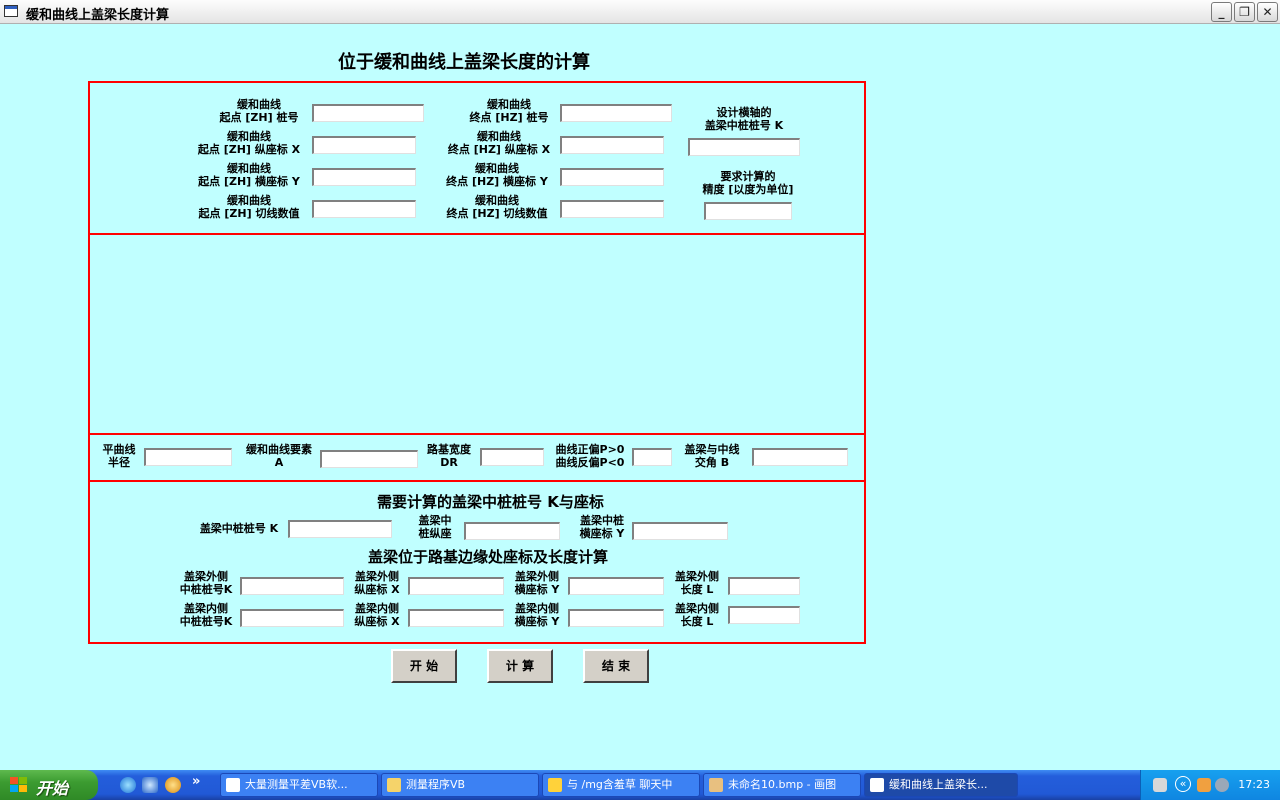 The width and height of the screenshot is (1280, 800). I want to click on ie-icon, so click(128, 785).